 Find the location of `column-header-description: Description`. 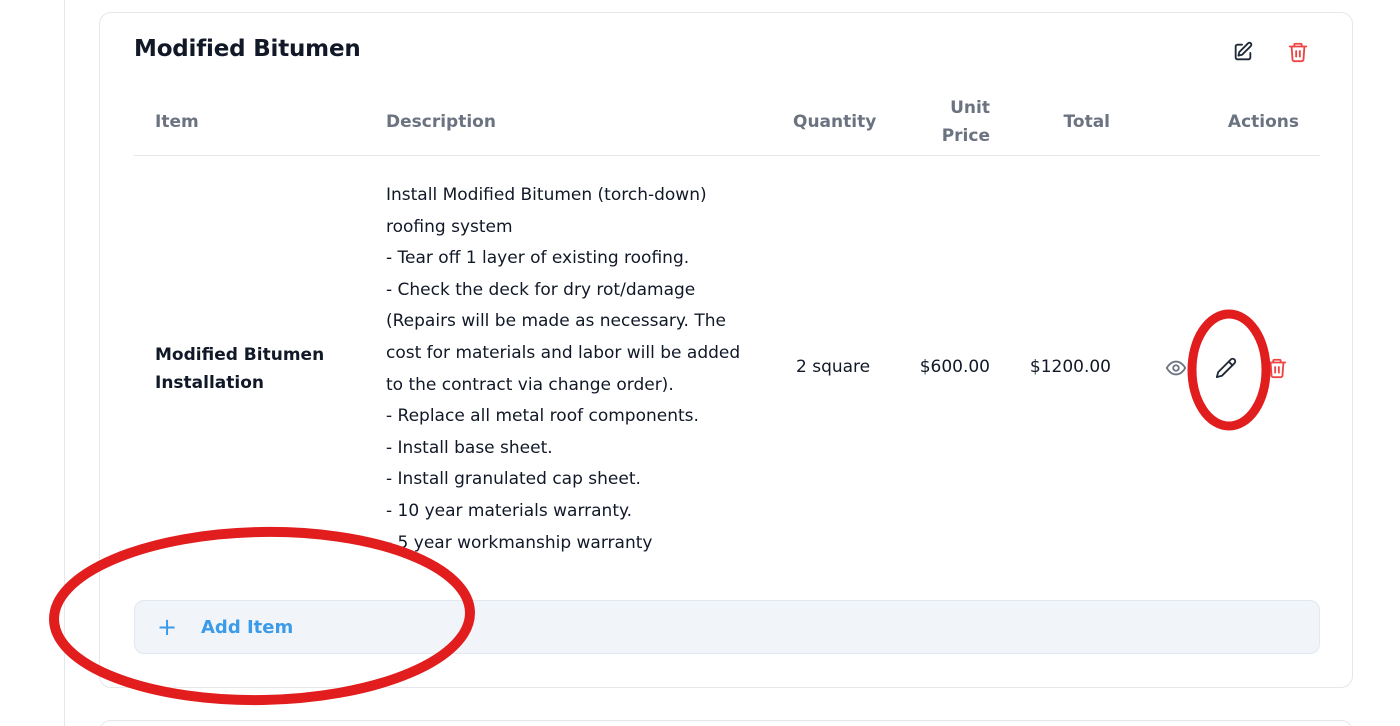

column-header-description: Description is located at coordinates (441, 122).